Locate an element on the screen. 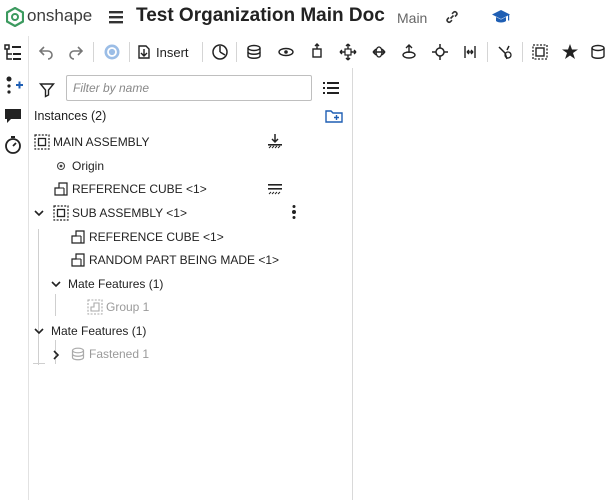 The width and height of the screenshot is (607, 500). origin-icon is located at coordinates (61, 166).